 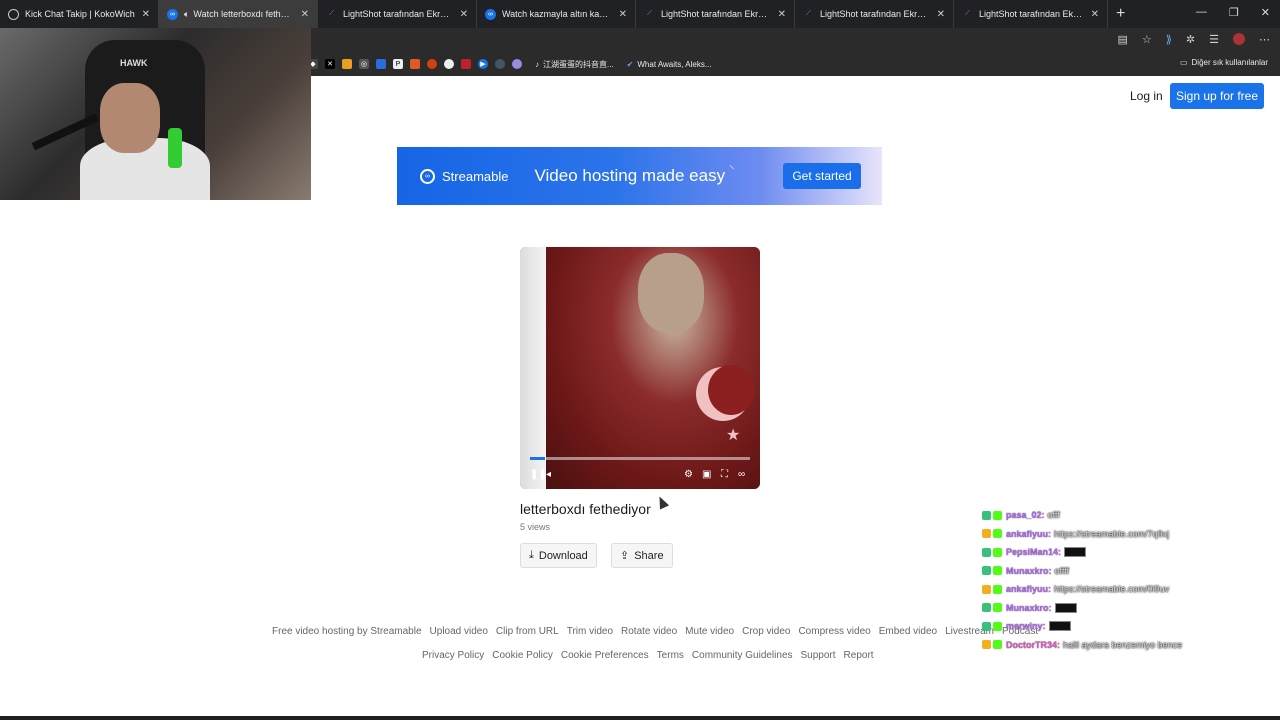 I want to click on tab-6: ⟋LightShot tarafından Ekran Görüntü✕, so click(x=1031, y=14).